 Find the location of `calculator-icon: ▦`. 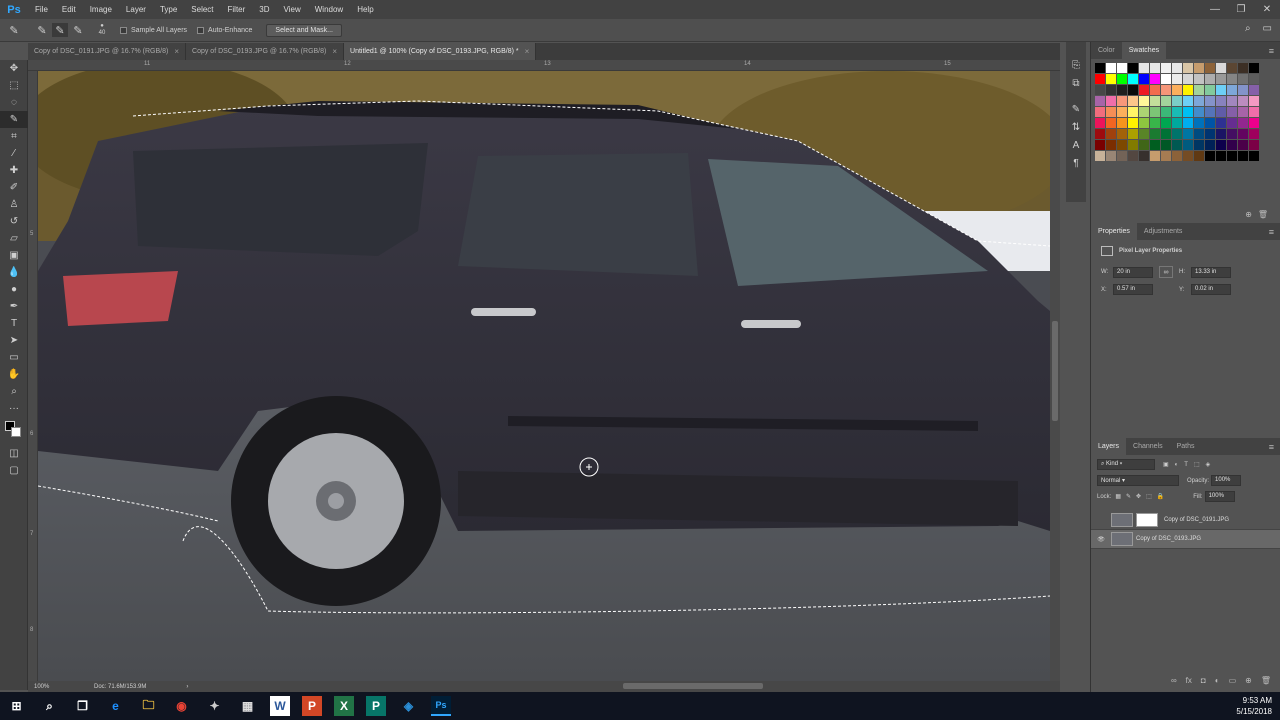

calculator-icon: ▦ is located at coordinates (247, 706).